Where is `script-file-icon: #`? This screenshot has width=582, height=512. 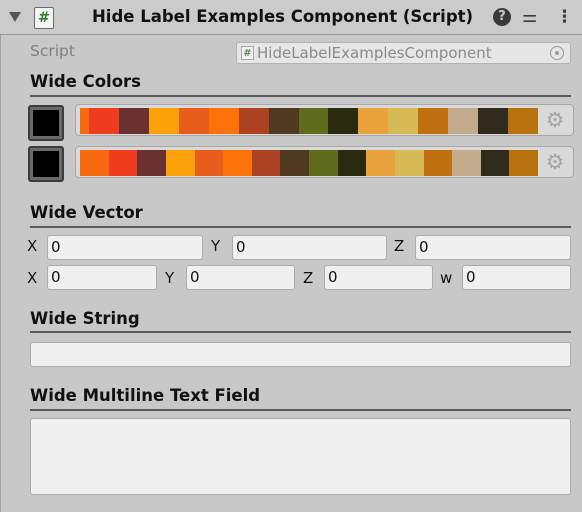
script-file-icon: # is located at coordinates (247, 53).